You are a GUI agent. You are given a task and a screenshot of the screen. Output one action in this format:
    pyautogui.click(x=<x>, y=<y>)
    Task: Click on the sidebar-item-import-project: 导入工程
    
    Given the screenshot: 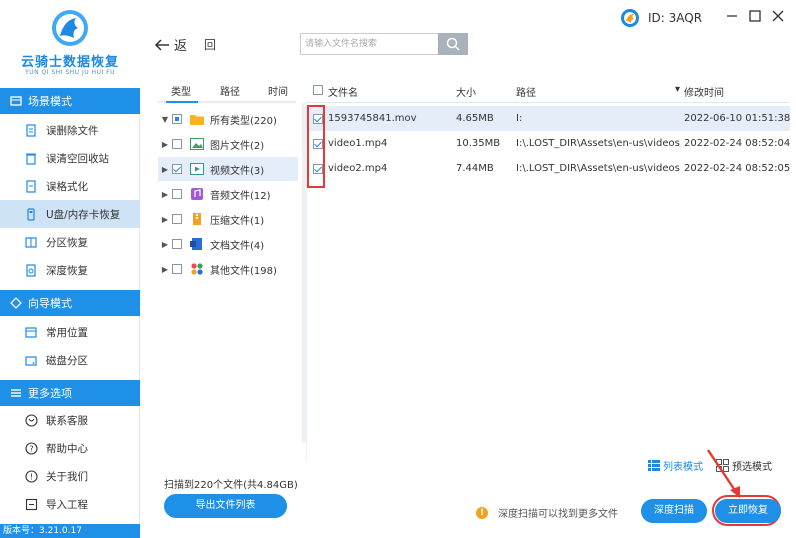 What is the action you would take?
    pyautogui.click(x=70, y=504)
    